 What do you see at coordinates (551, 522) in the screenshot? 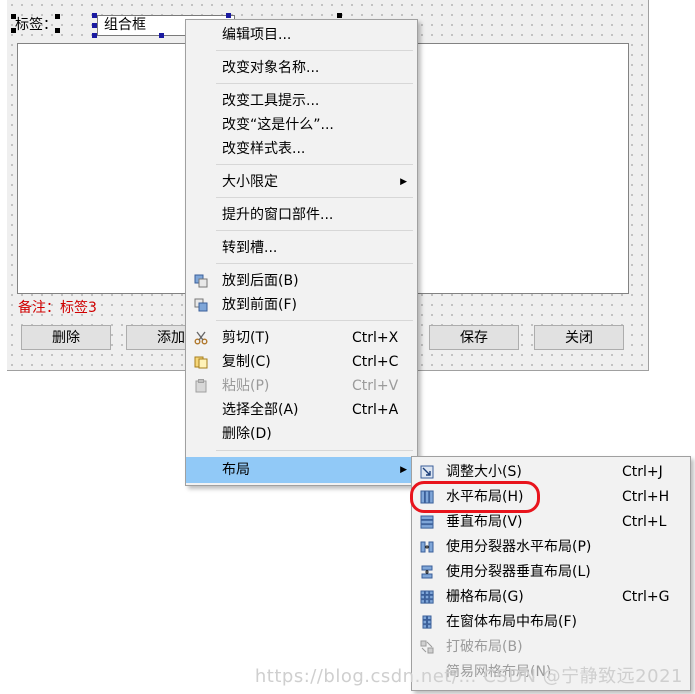
I see `submenu-item-vertical-layout: 垂直布局(V) Ctrl+L` at bounding box center [551, 522].